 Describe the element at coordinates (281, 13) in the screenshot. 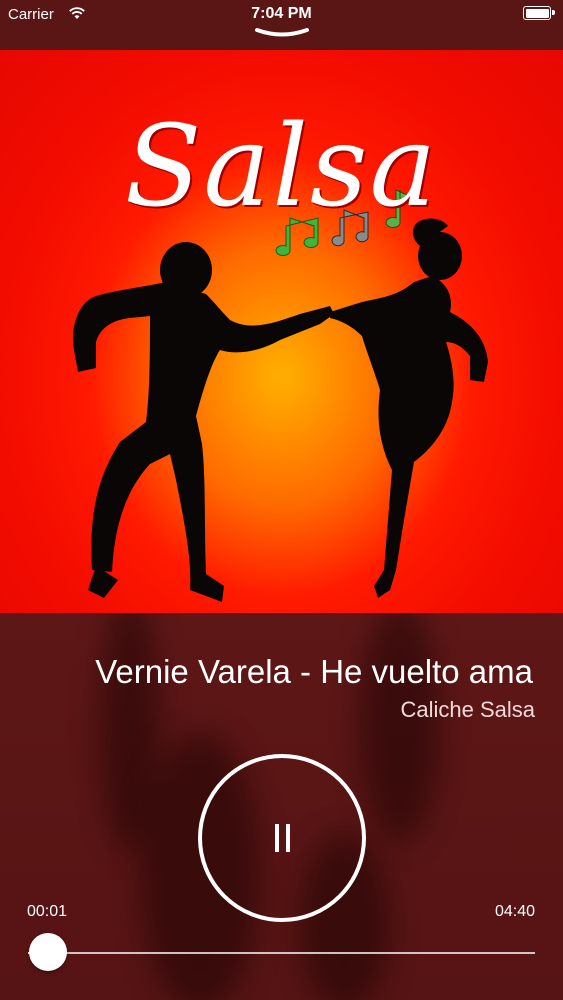

I see `status-time: 7:04 PM` at that location.